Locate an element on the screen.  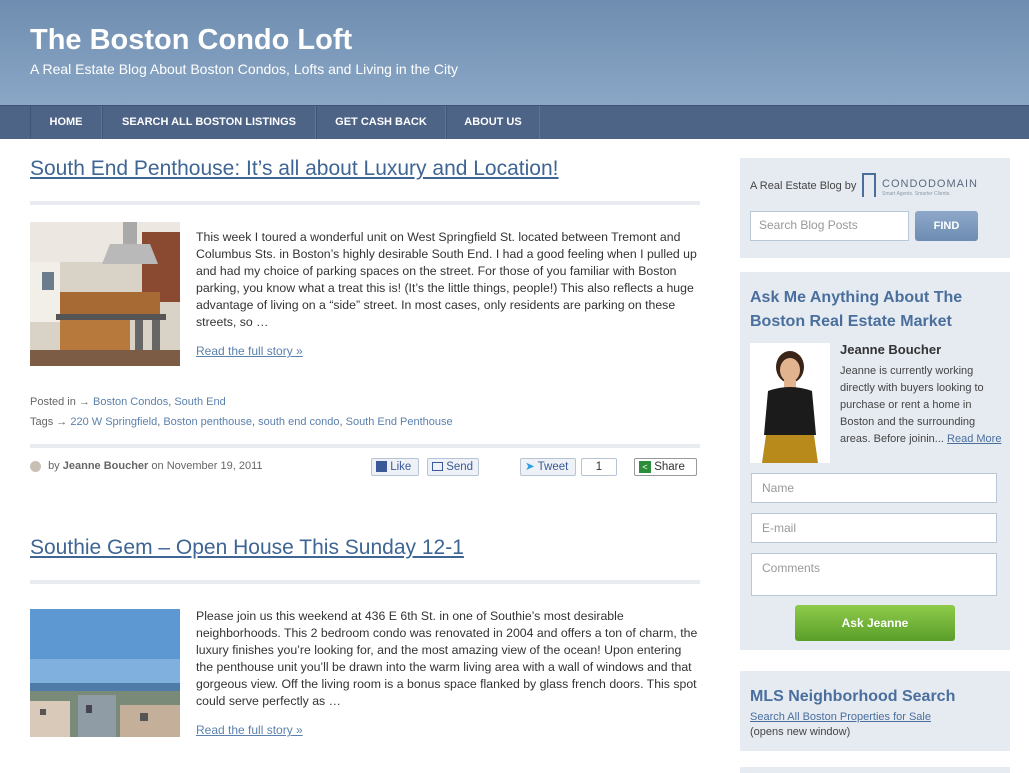
nav-cash-back: GET CASH BACK is located at coordinates (381, 122).